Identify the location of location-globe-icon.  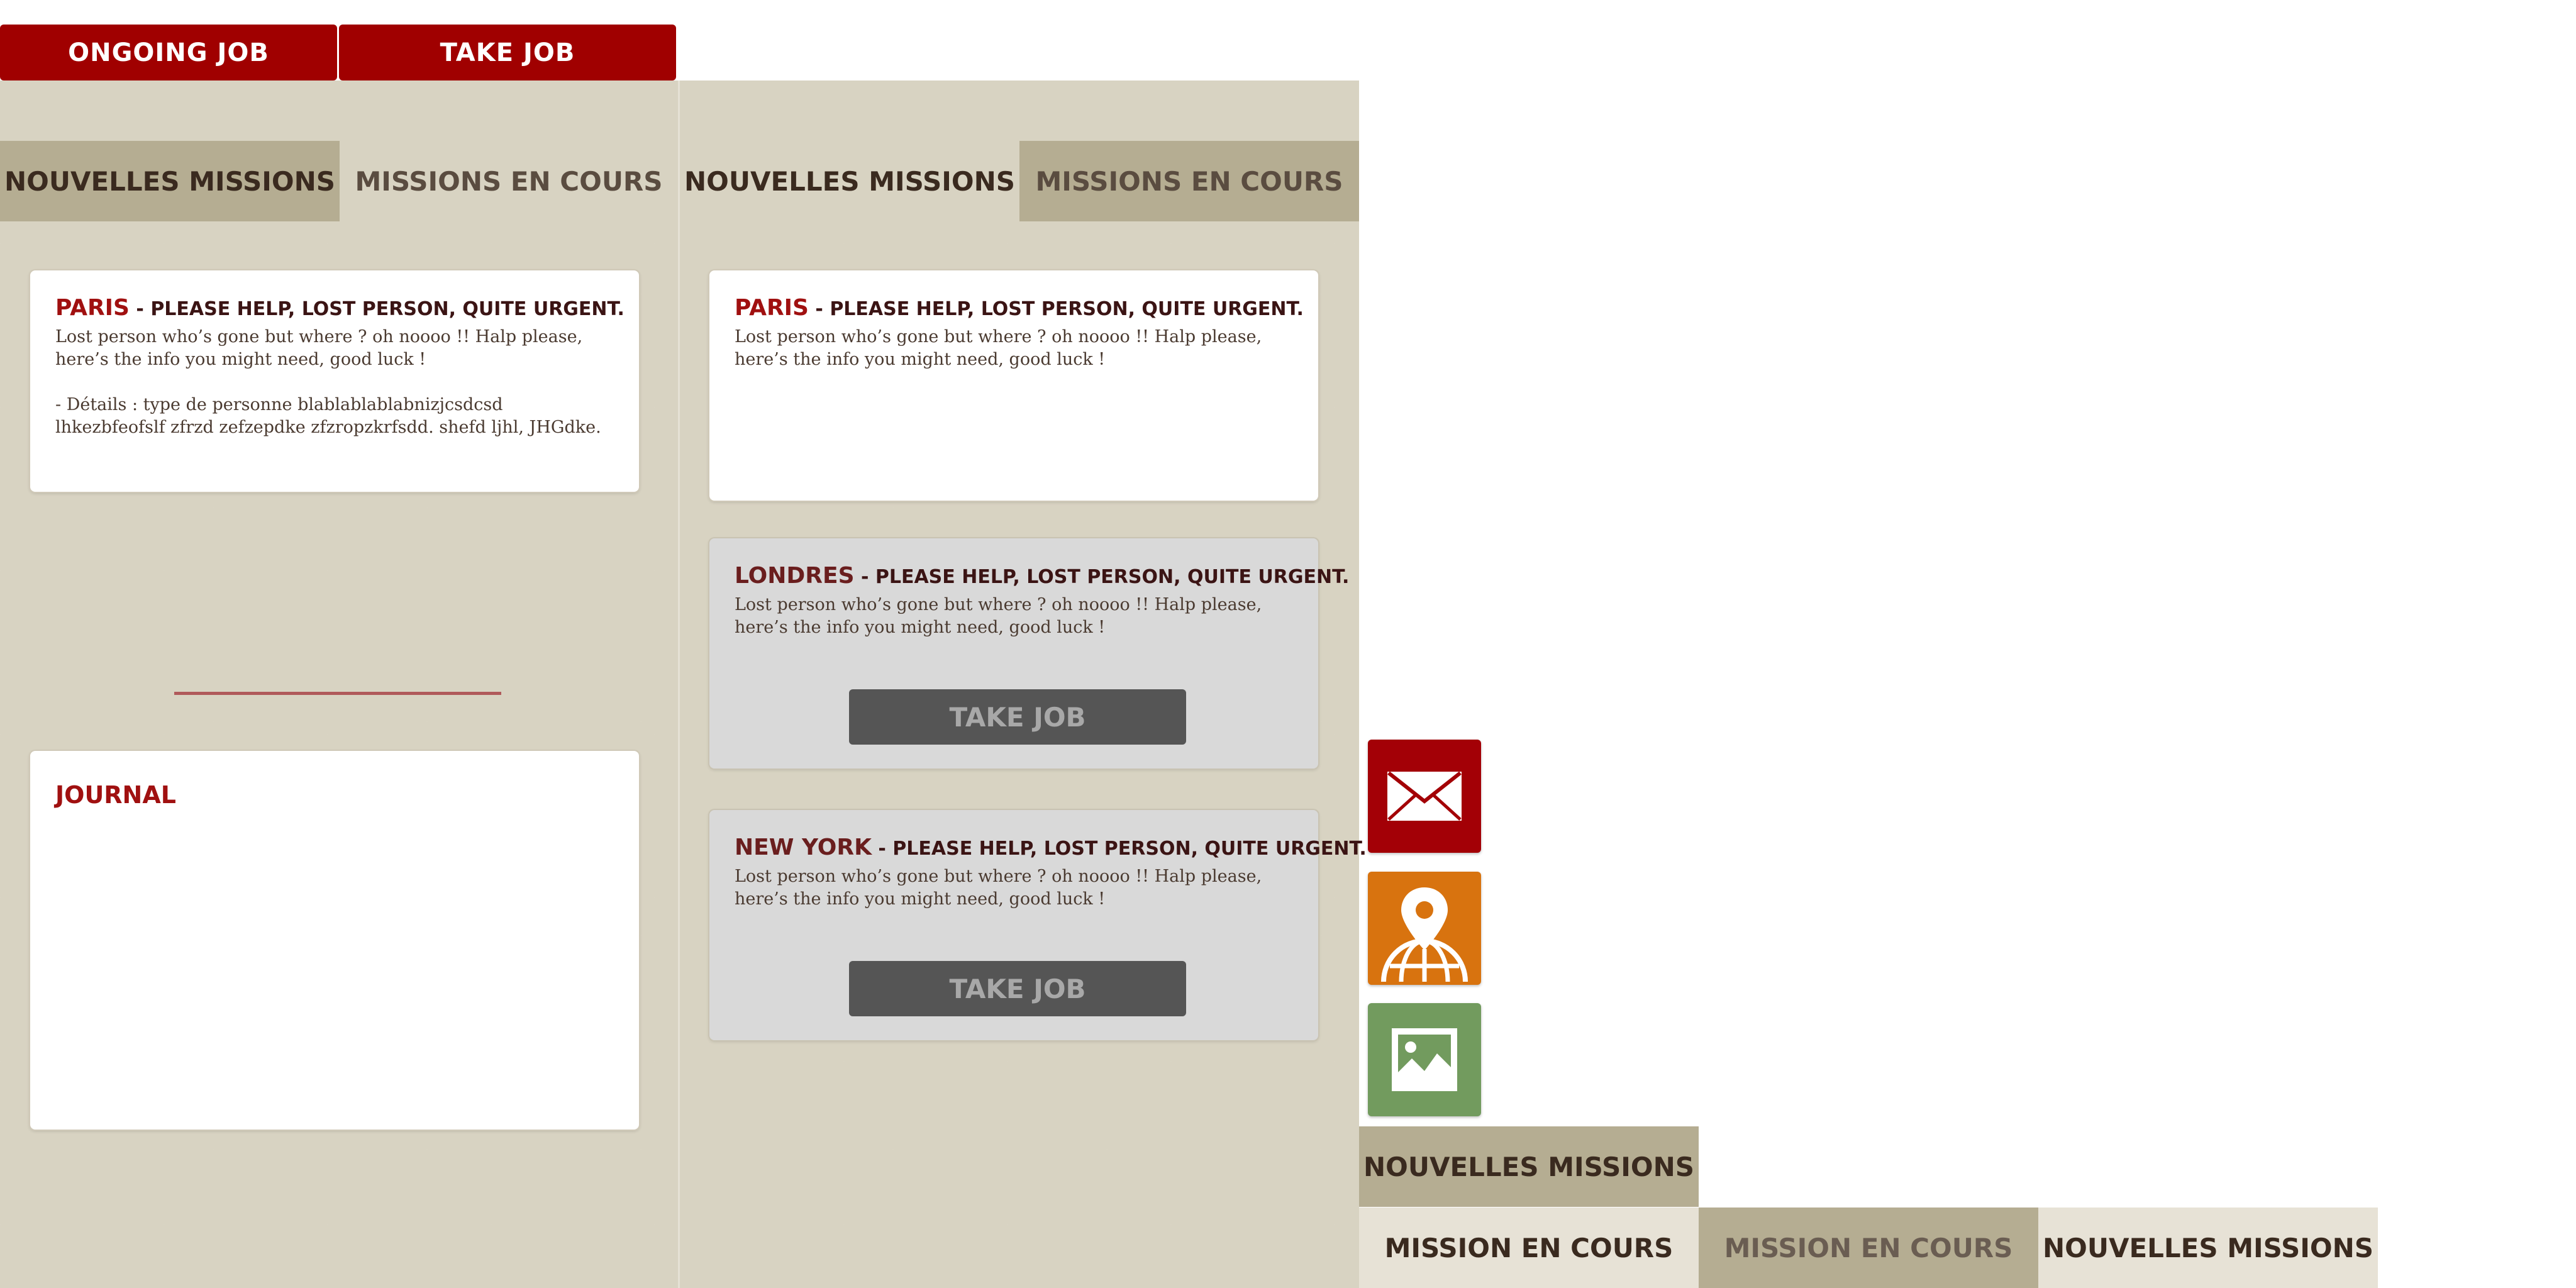
(1424, 934).